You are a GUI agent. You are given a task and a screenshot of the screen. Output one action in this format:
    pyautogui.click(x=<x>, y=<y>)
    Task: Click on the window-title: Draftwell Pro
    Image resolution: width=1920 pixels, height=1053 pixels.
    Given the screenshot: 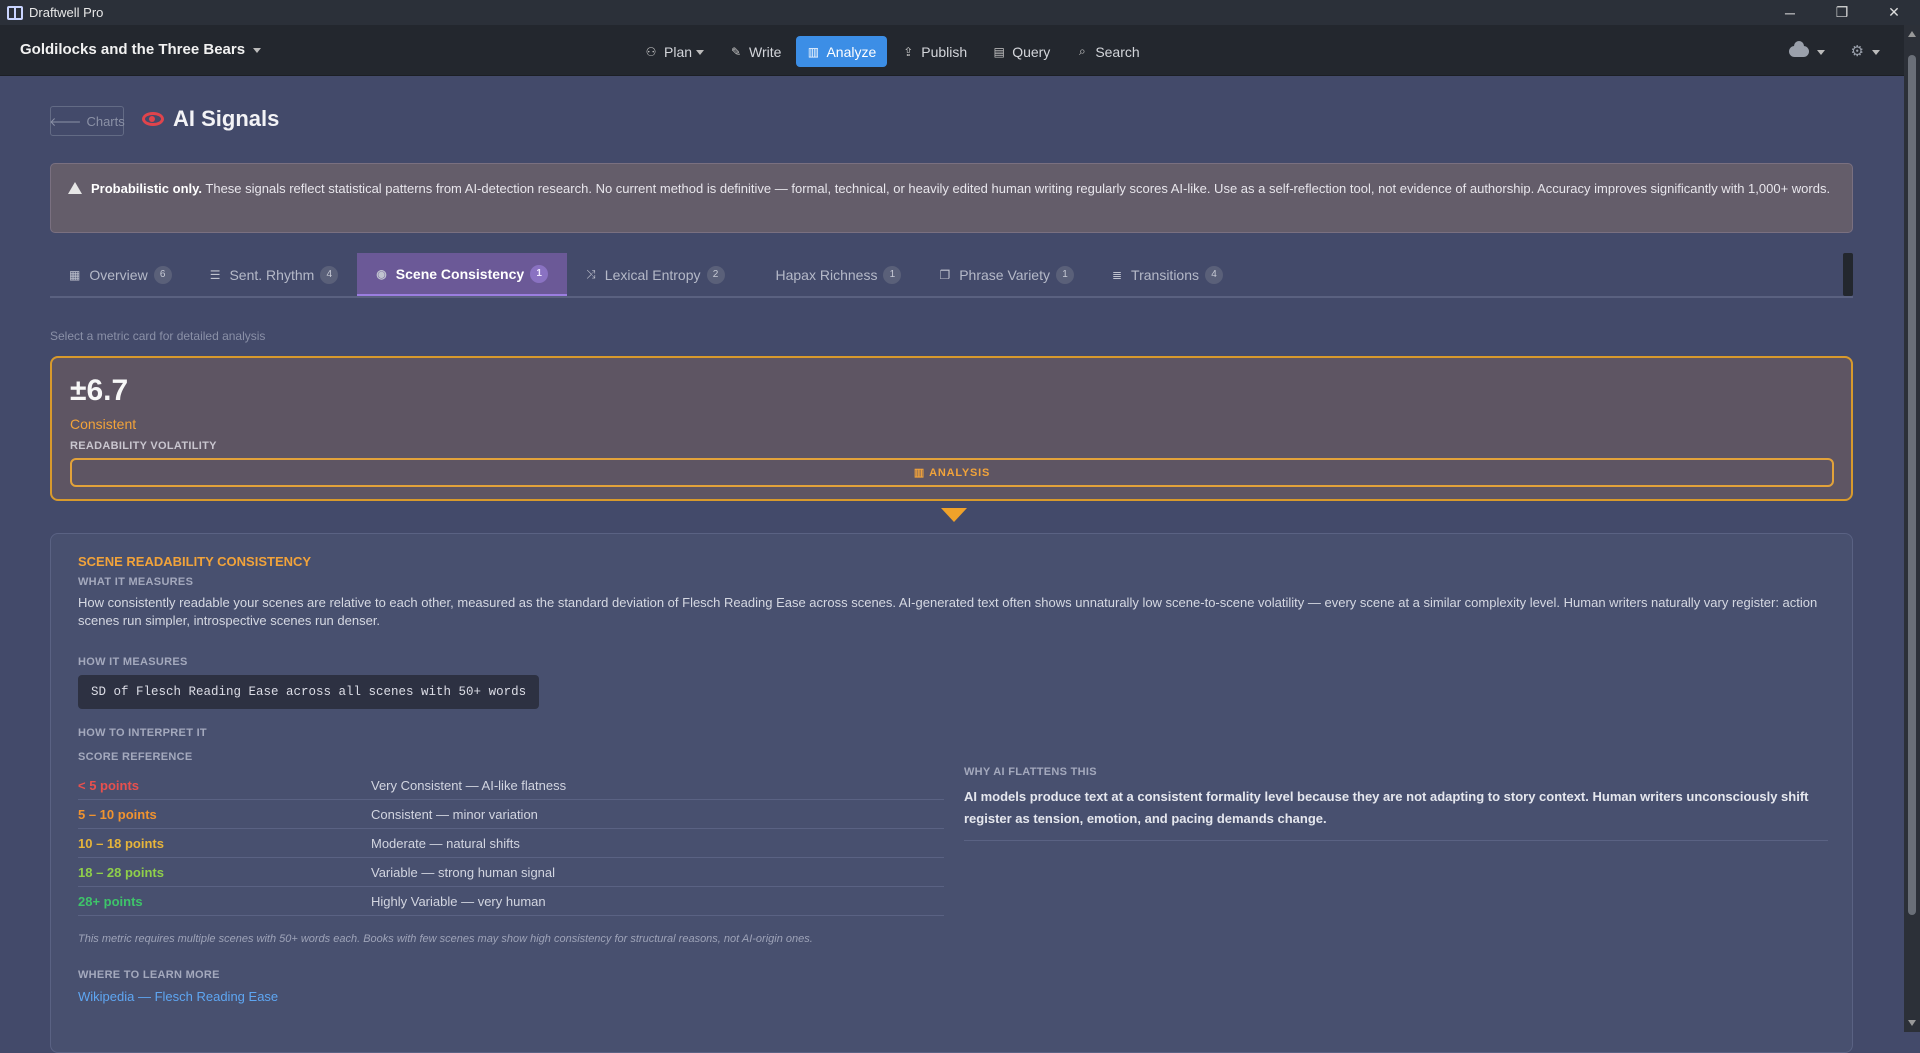 What is the action you would take?
    pyautogui.click(x=66, y=12)
    